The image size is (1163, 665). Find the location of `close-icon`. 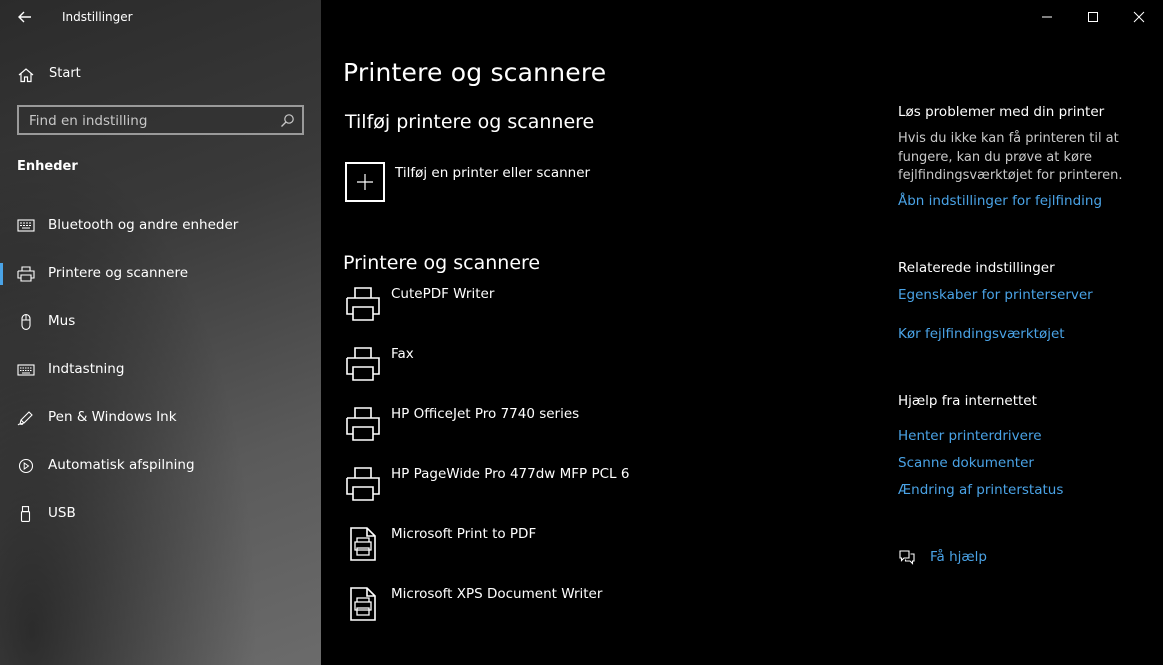

close-icon is located at coordinates (1139, 17).